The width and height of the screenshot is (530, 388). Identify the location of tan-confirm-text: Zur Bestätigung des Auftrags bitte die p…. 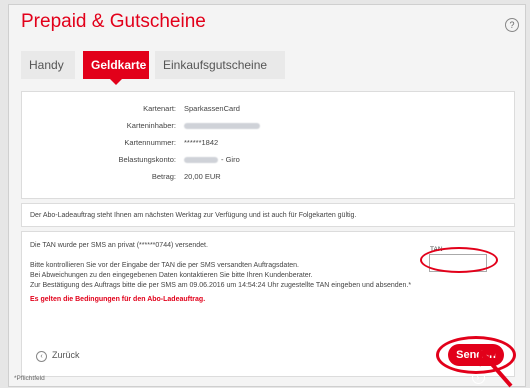
(221, 285).